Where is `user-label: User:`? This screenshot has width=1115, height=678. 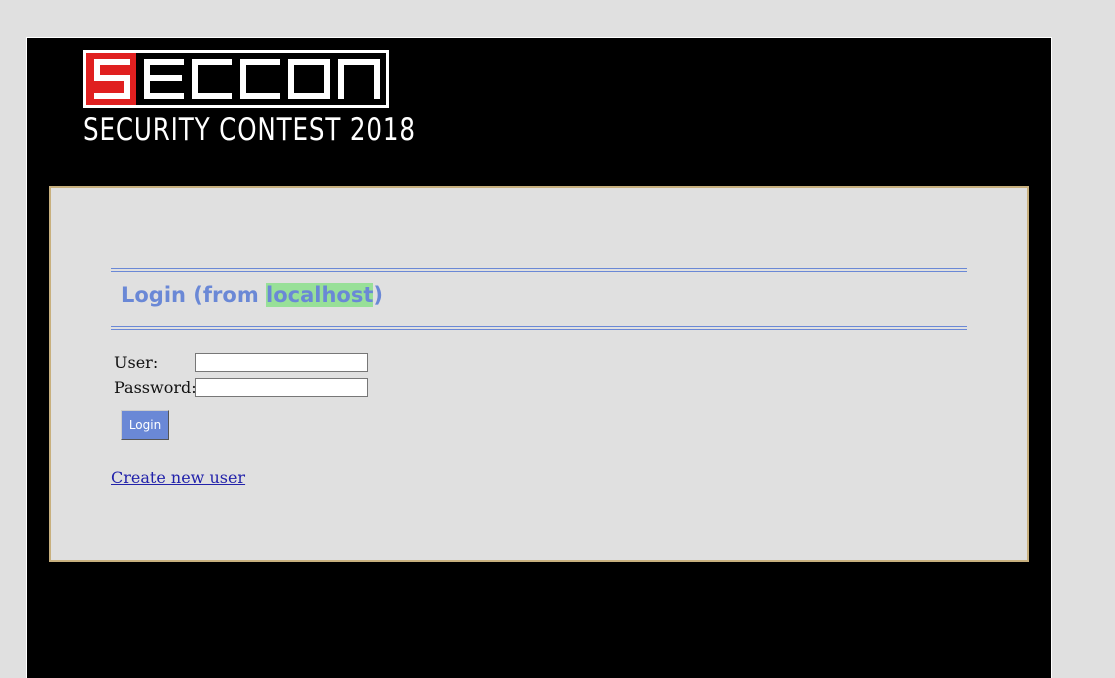
user-label: User: is located at coordinates (136, 362).